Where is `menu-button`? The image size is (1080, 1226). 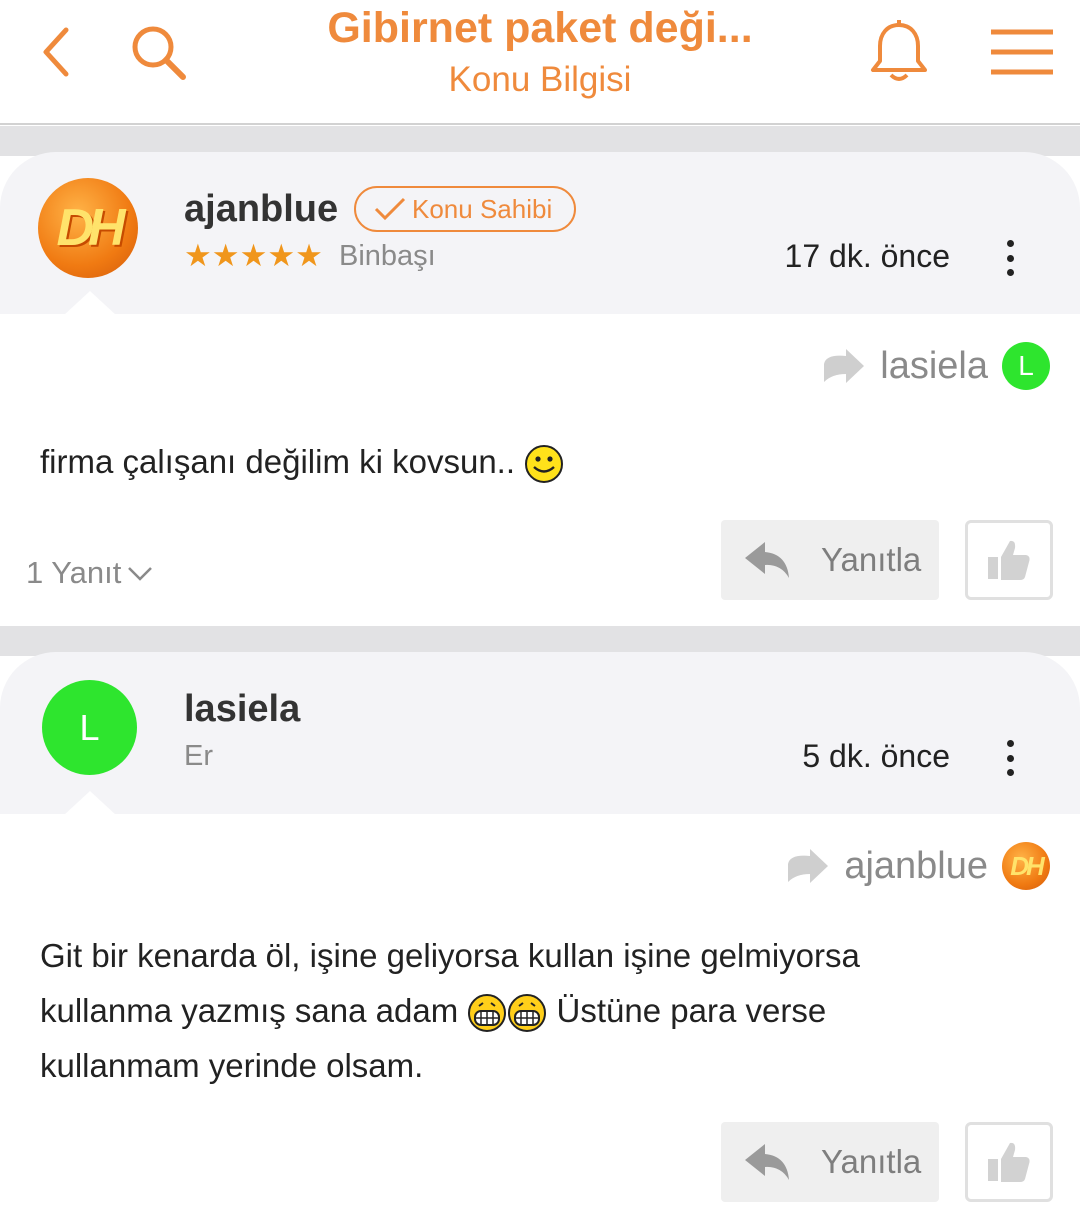 menu-button is located at coordinates (1022, 52).